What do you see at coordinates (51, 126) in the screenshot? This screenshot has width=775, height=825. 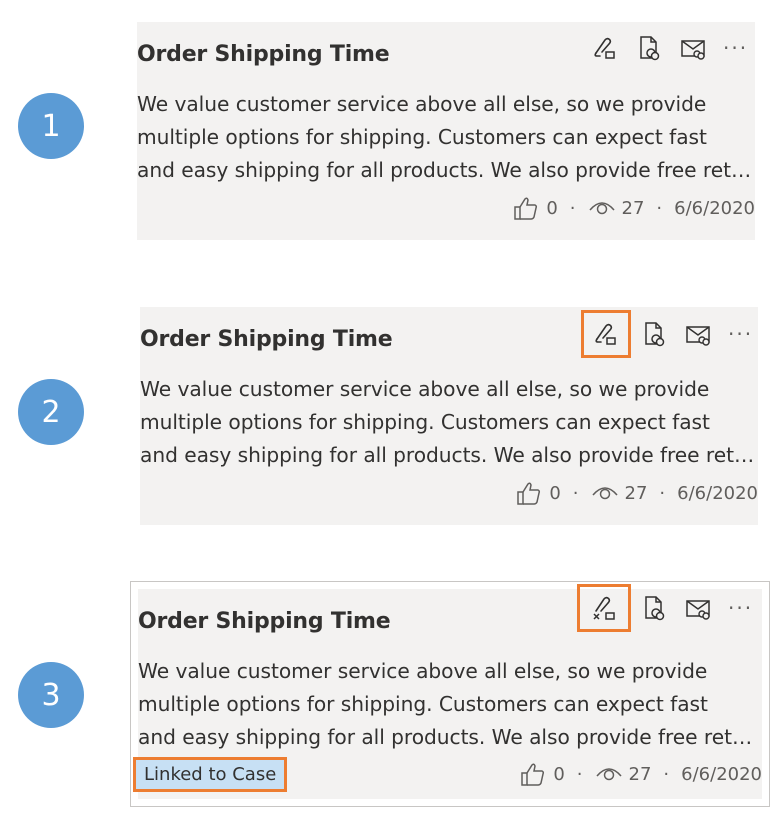 I see `step-number-badge: 1` at bounding box center [51, 126].